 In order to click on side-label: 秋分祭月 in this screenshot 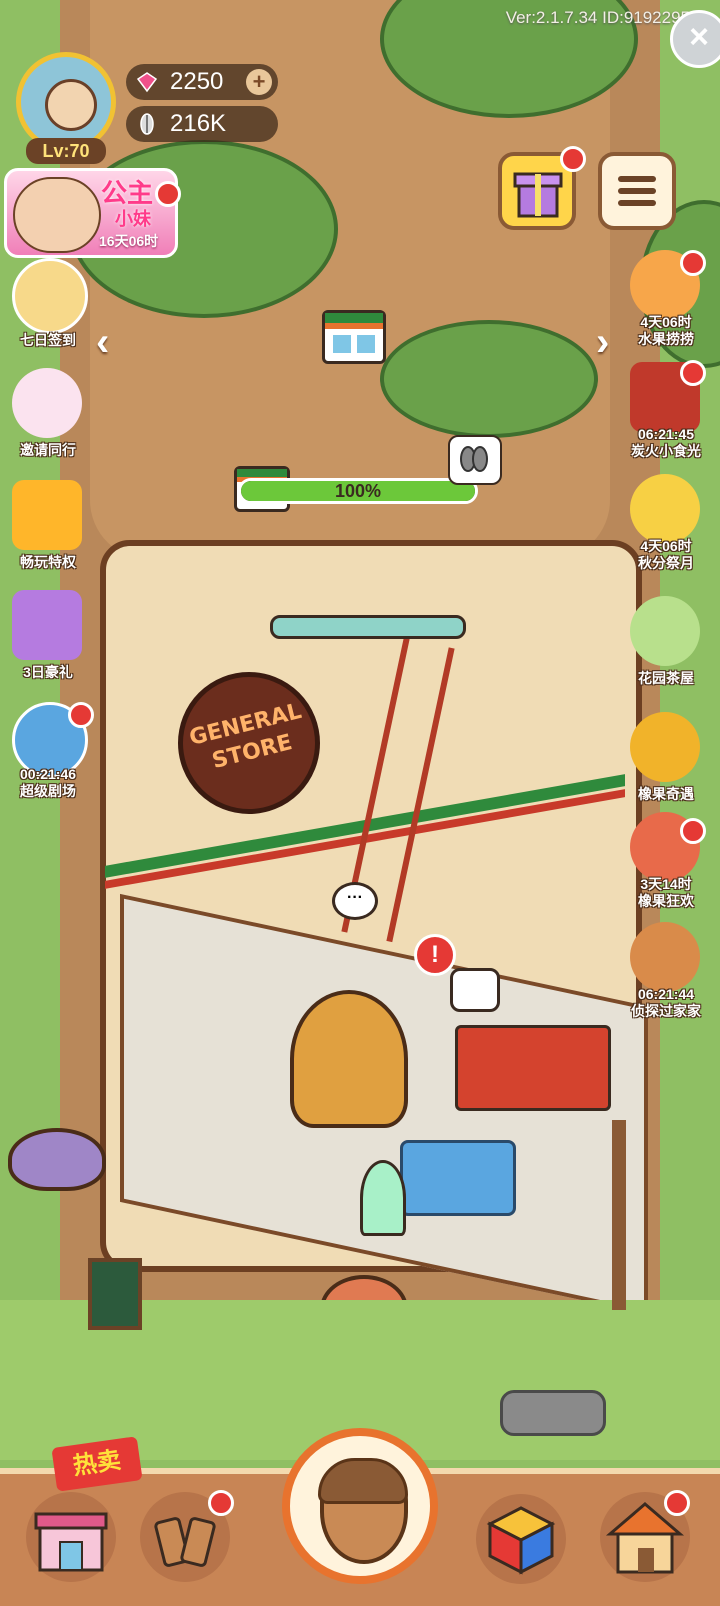, I will do `click(666, 563)`.